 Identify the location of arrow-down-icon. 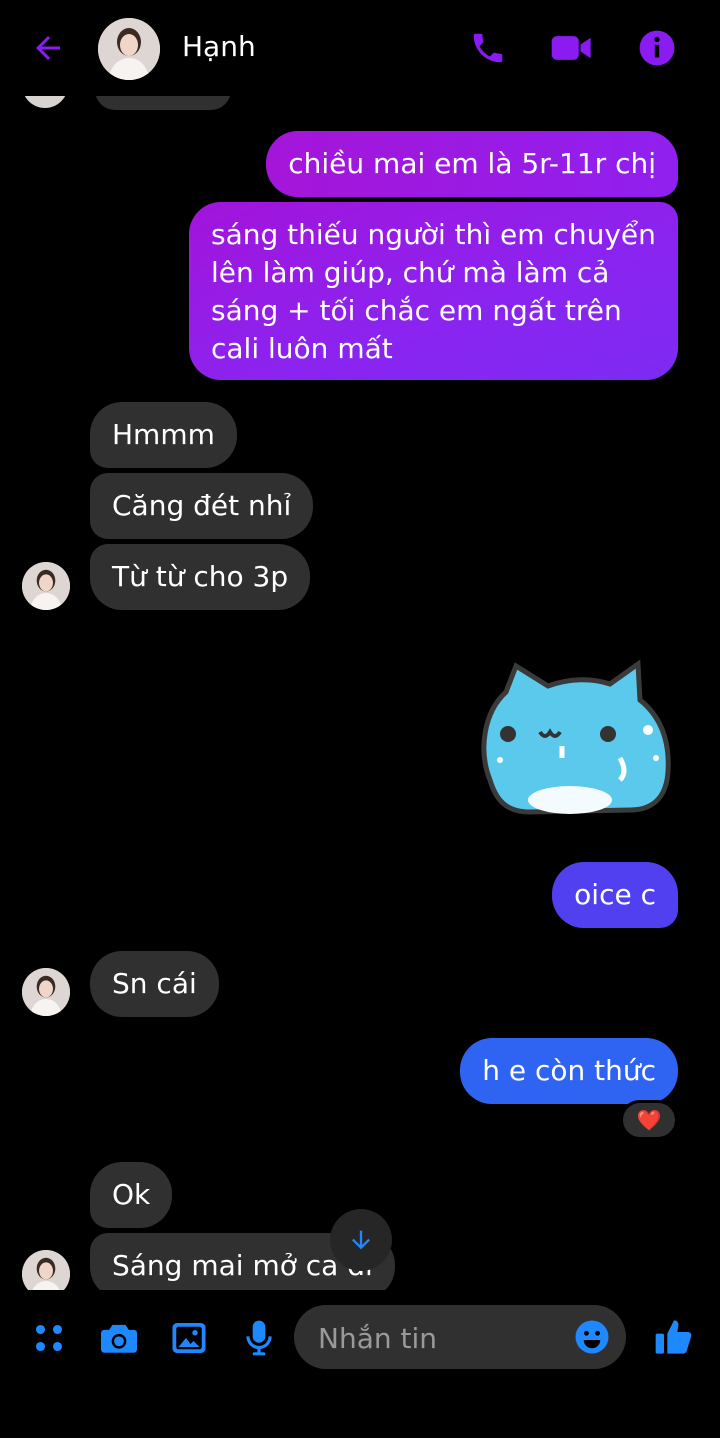
(361, 1240).